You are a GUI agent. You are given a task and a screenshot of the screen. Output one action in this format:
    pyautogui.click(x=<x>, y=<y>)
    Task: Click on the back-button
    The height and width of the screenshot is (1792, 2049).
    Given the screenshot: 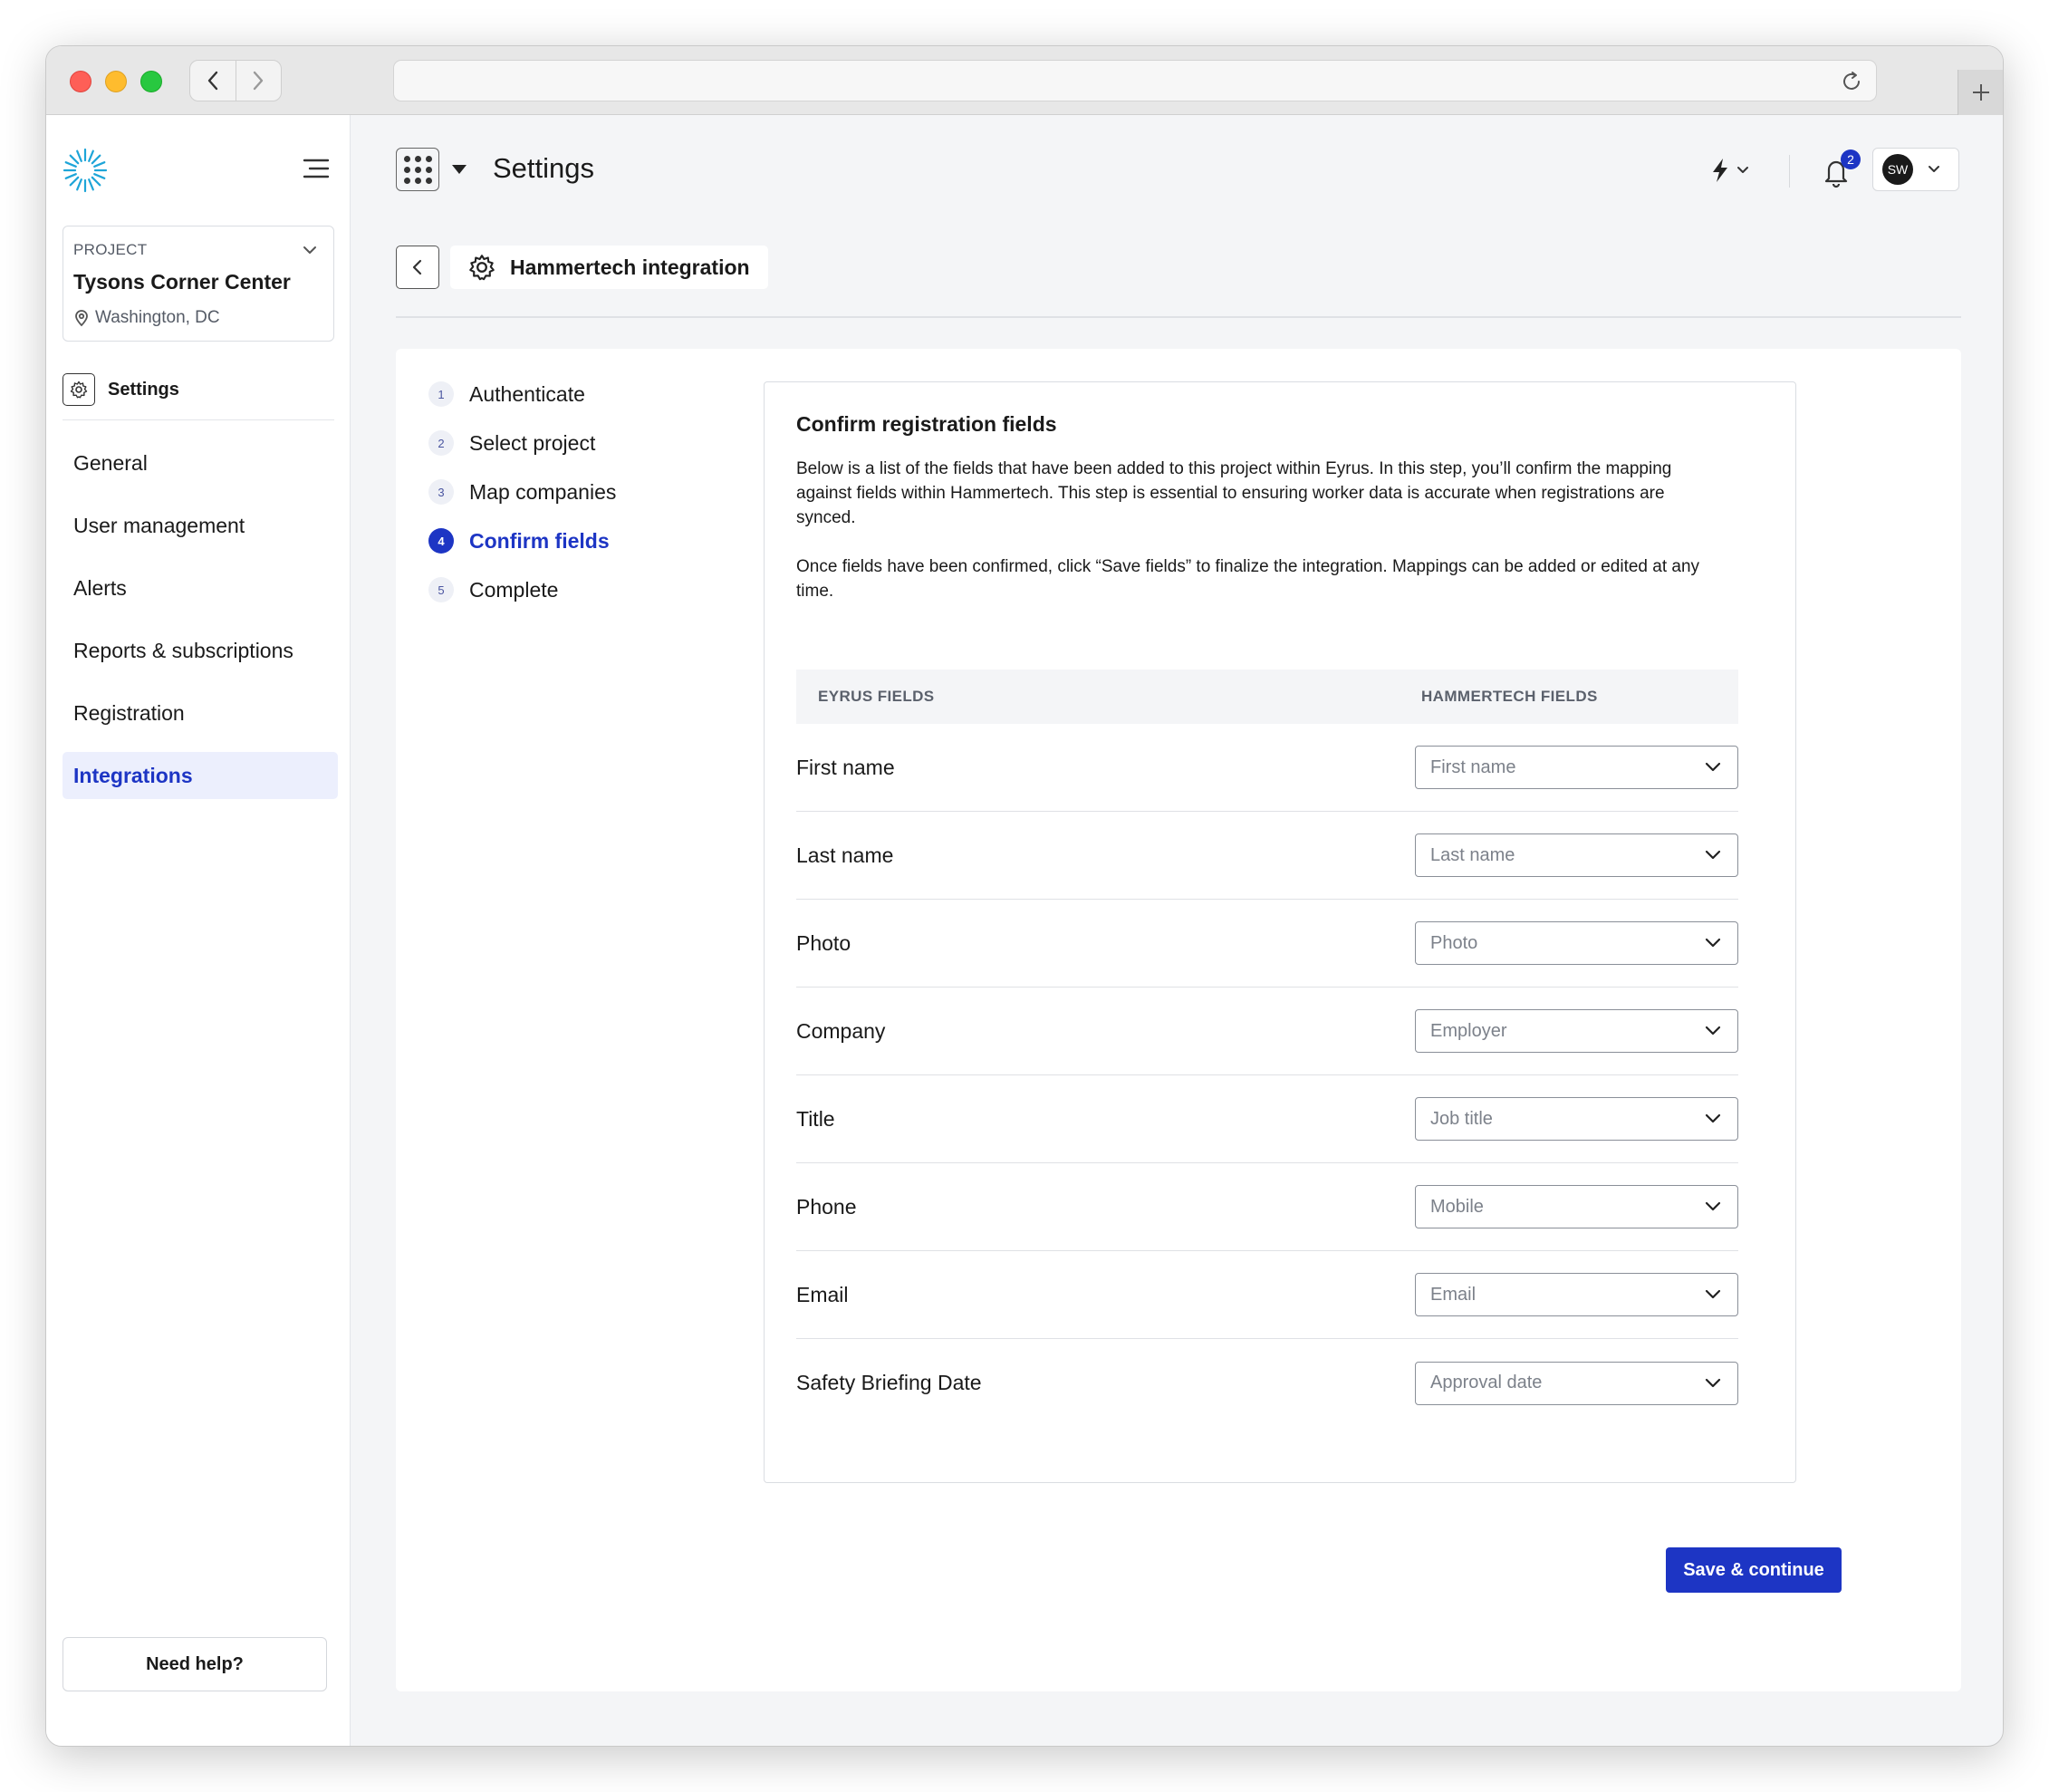 What is the action you would take?
    pyautogui.click(x=418, y=267)
    